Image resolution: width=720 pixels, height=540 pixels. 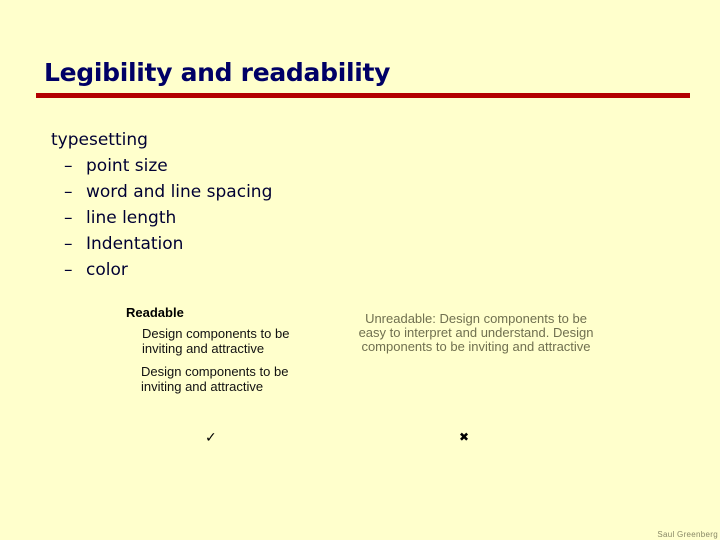 What do you see at coordinates (687, 534) in the screenshot?
I see `author-footer: Saul Greenberg` at bounding box center [687, 534].